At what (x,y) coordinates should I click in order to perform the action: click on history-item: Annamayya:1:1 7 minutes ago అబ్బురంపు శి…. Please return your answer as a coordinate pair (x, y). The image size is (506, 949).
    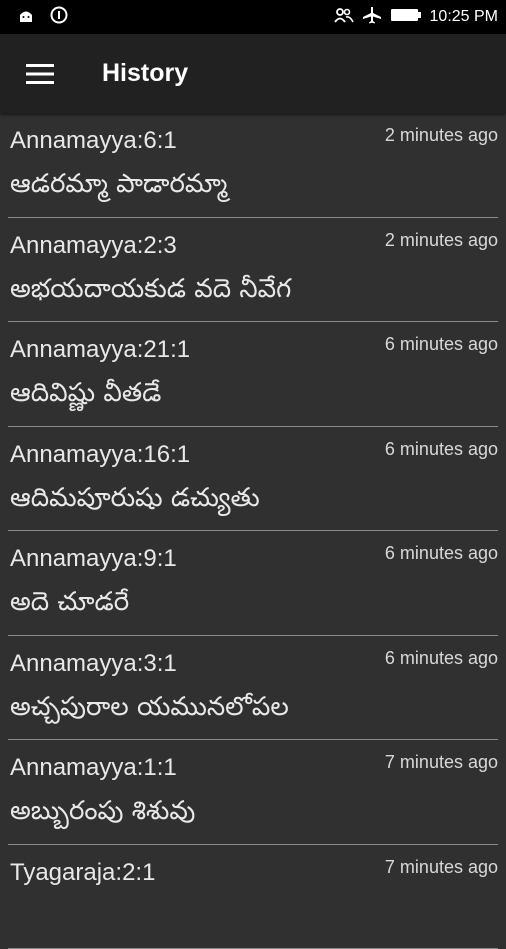
    Looking at the image, I should click on (253, 792).